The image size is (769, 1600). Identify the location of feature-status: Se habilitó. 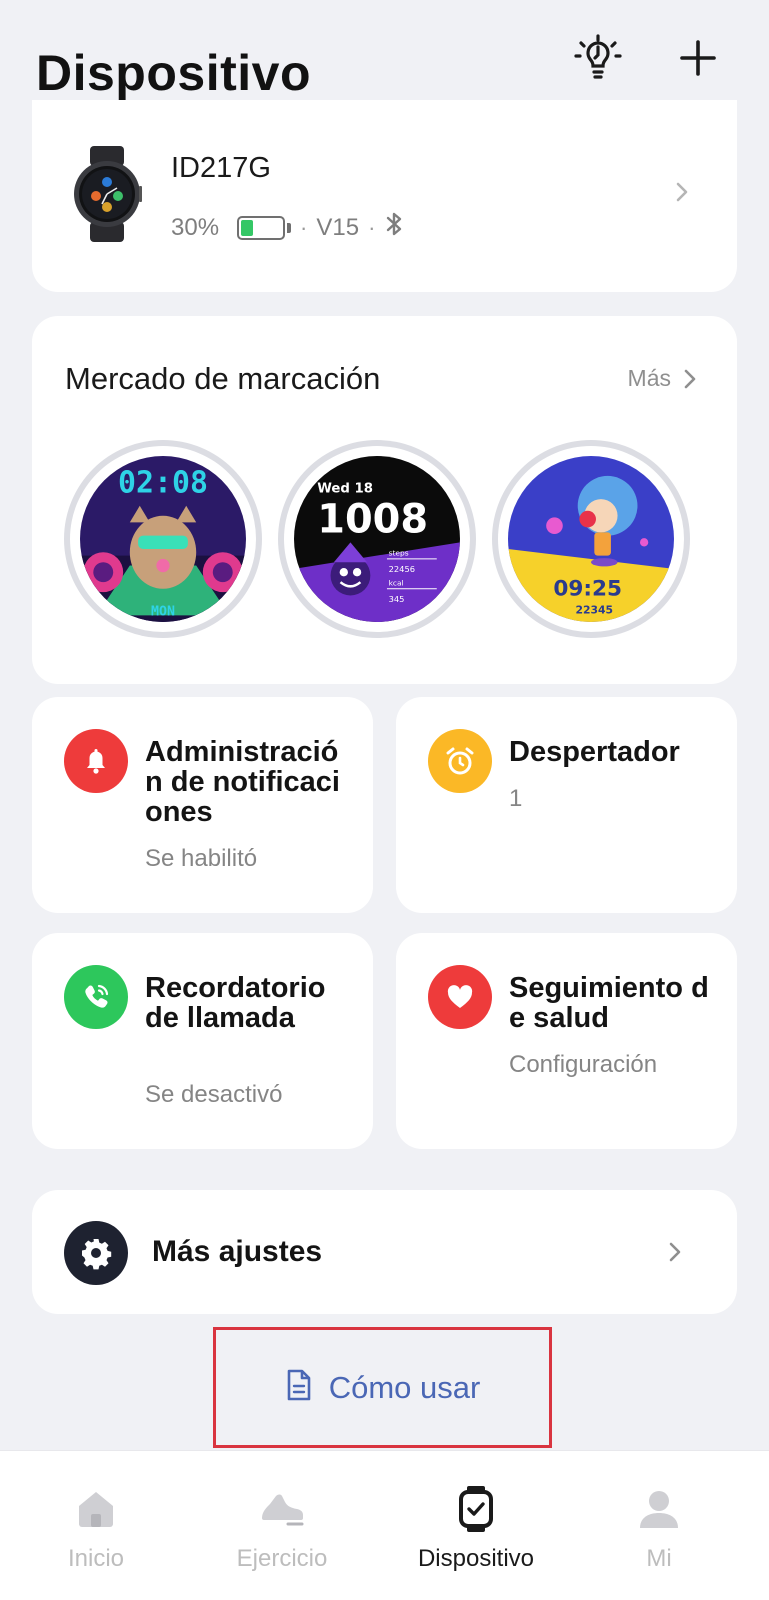
(201, 858).